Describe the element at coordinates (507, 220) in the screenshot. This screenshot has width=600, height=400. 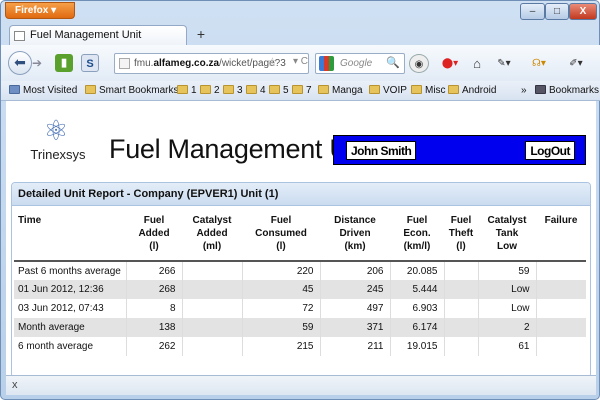
I see `column-header-line: Catalyst` at that location.